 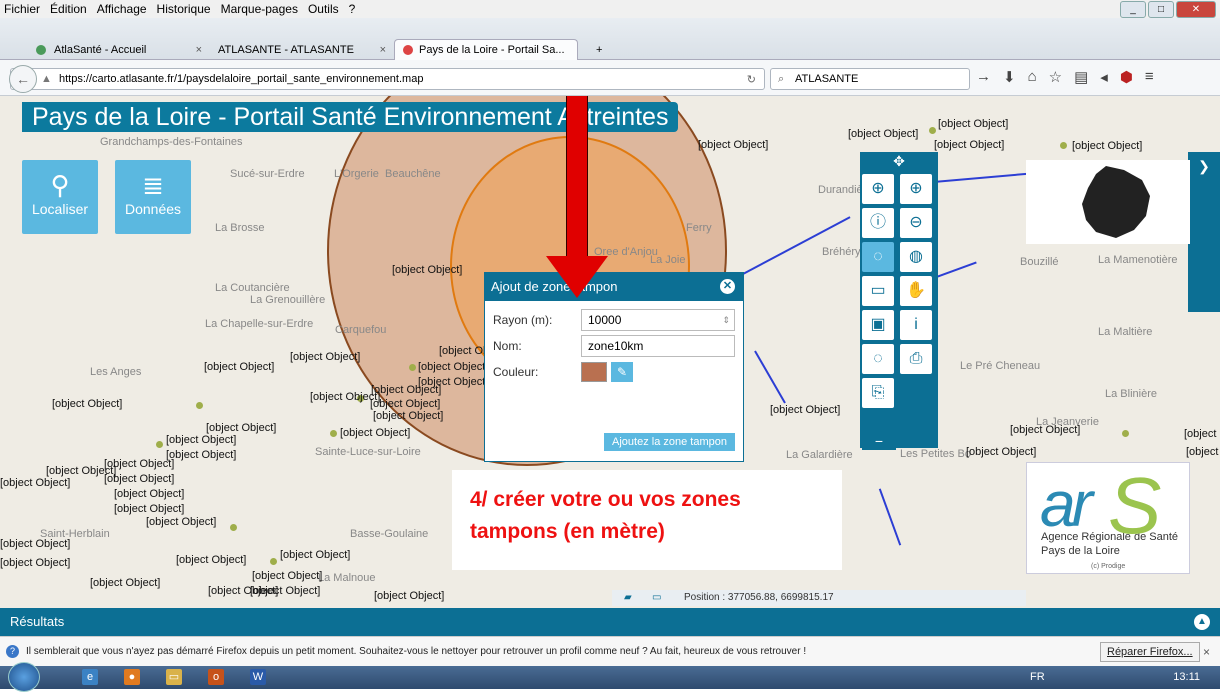 What do you see at coordinates (770, 377) in the screenshot?
I see `river-line` at bounding box center [770, 377].